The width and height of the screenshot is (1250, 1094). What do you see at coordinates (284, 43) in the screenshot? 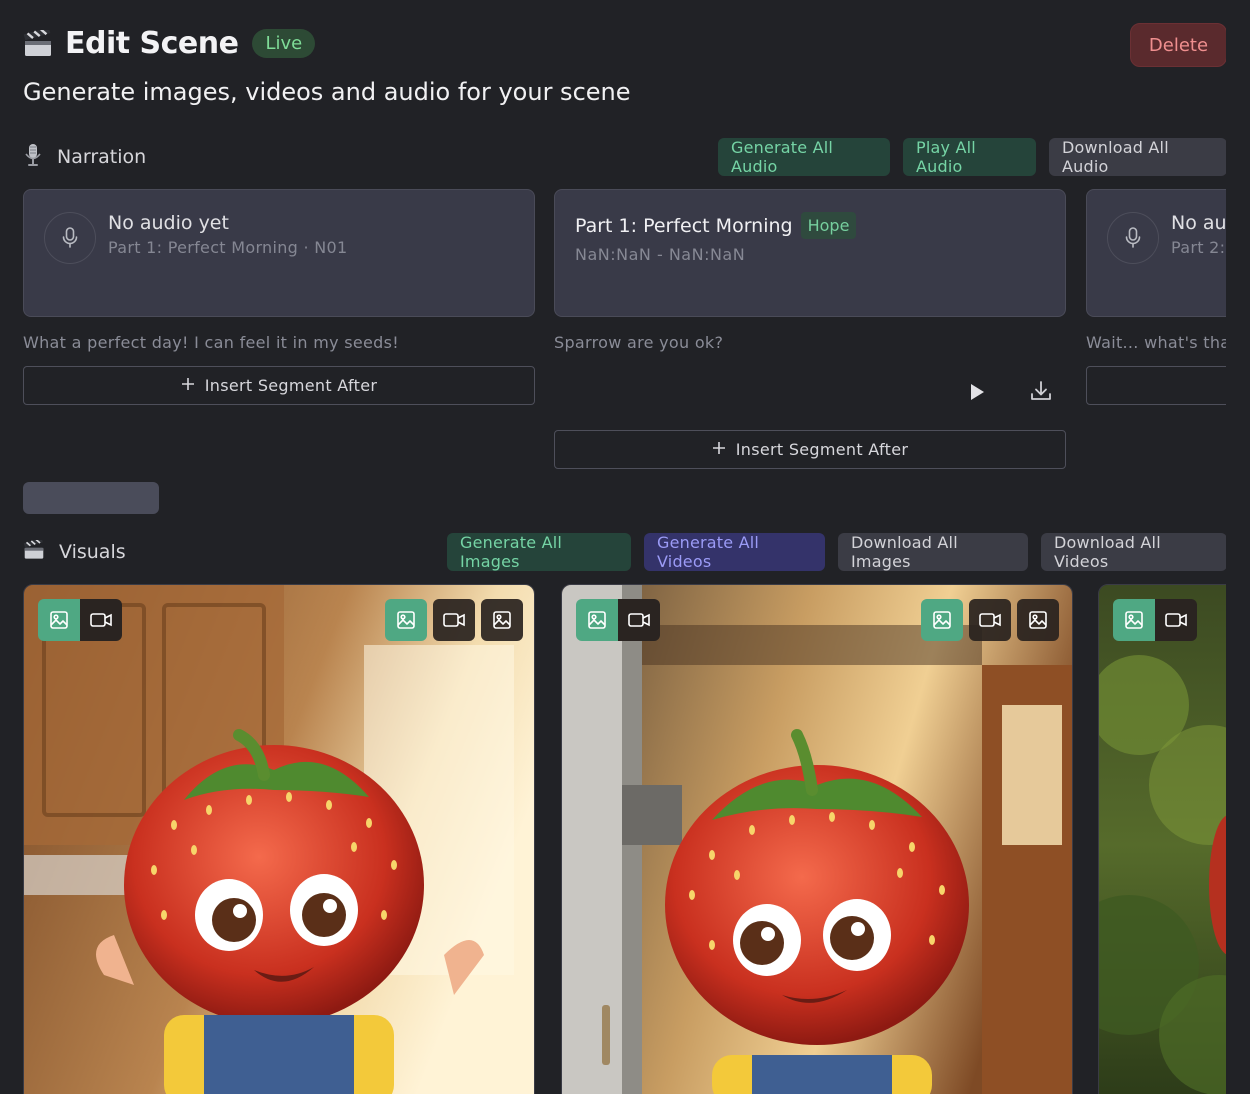
I see `status-badge: Live` at bounding box center [284, 43].